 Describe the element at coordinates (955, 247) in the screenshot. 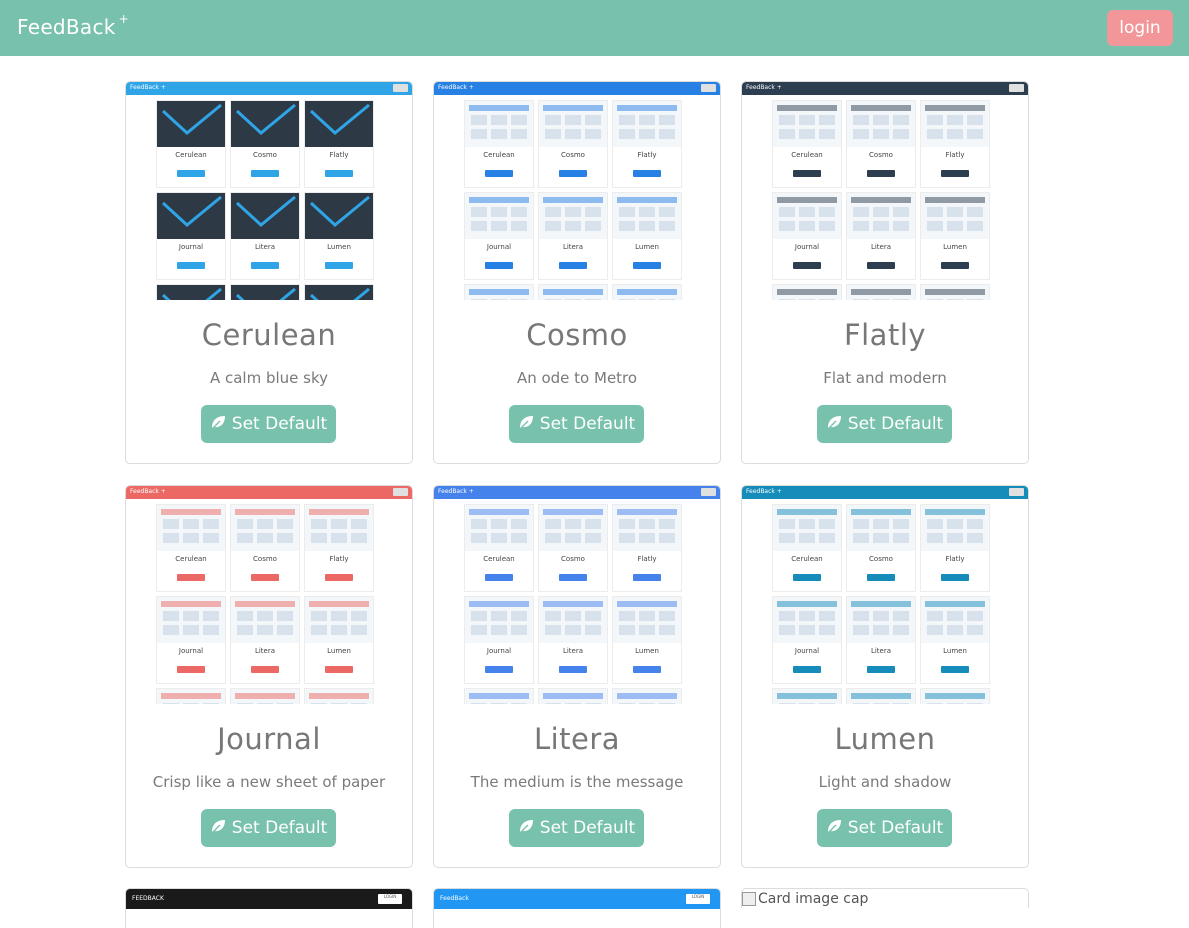

I see `thumb-title: Lumen` at that location.